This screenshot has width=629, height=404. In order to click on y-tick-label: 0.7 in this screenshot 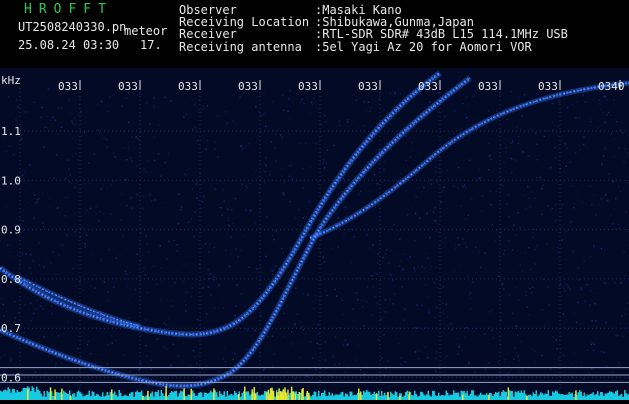, I will do `click(11, 328)`.